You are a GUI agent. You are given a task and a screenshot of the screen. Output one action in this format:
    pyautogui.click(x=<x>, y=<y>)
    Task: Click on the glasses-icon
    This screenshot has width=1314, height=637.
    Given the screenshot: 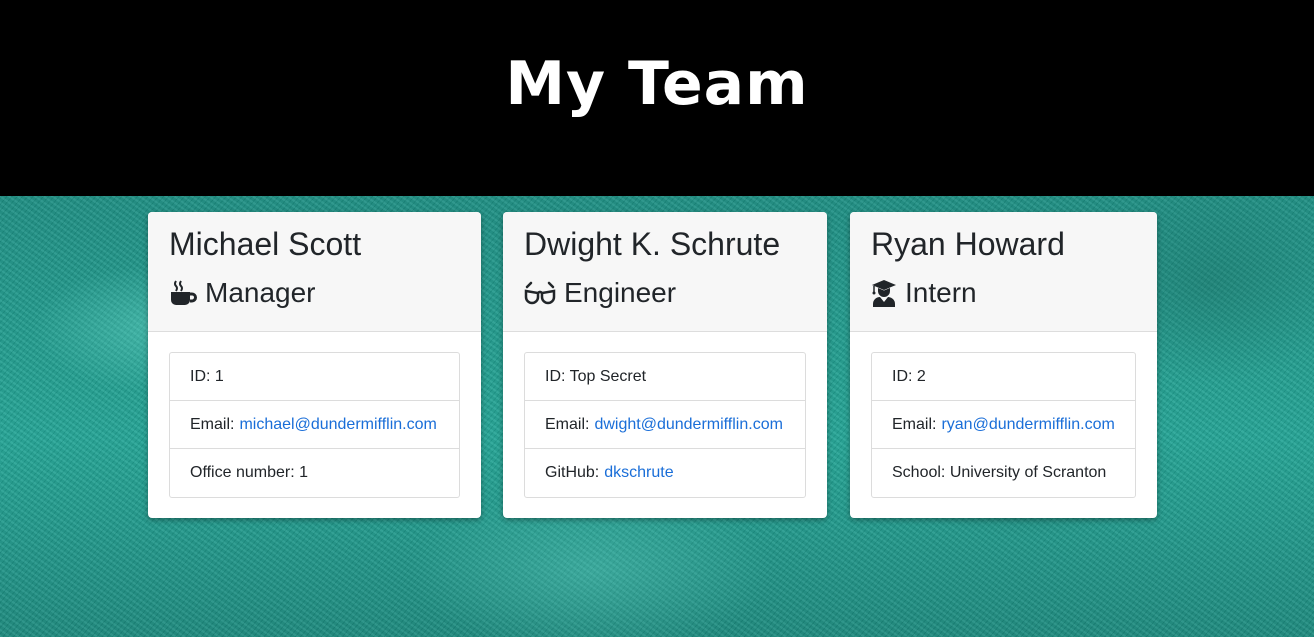 What is the action you would take?
    pyautogui.click(x=540, y=293)
    